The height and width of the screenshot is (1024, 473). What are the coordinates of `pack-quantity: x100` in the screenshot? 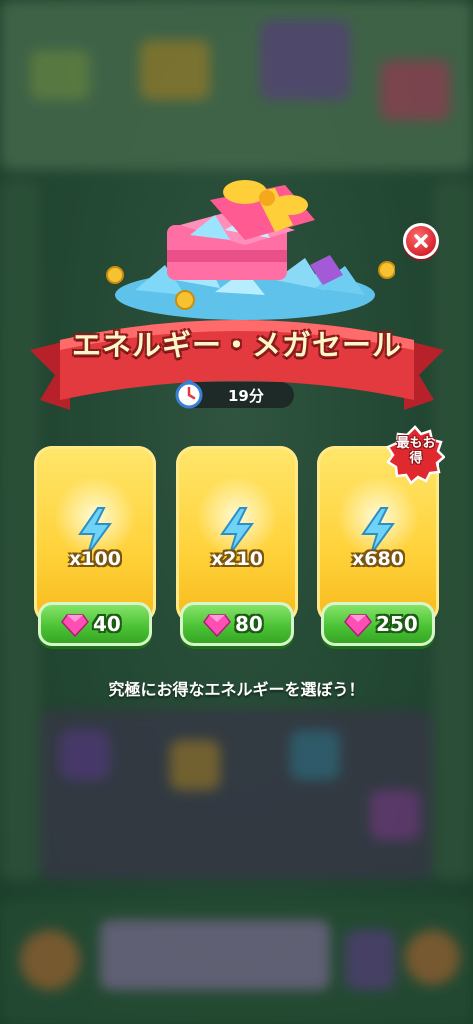 It's located at (95, 559).